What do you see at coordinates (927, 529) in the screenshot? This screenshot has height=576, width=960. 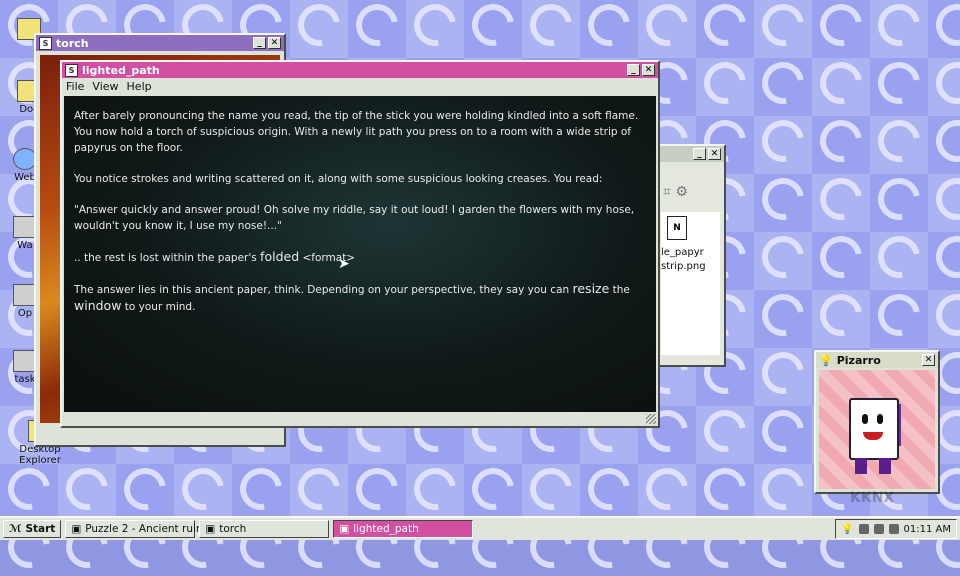 I see `clock: 01:11 AM` at bounding box center [927, 529].